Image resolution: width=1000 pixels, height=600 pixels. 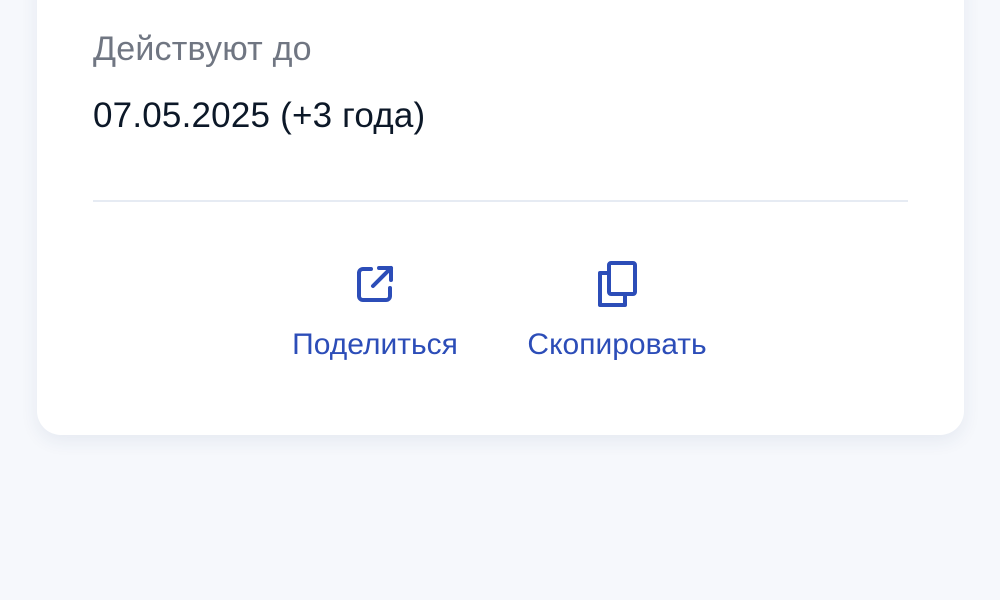 I want to click on validity-label: Действуют до, so click(x=202, y=49).